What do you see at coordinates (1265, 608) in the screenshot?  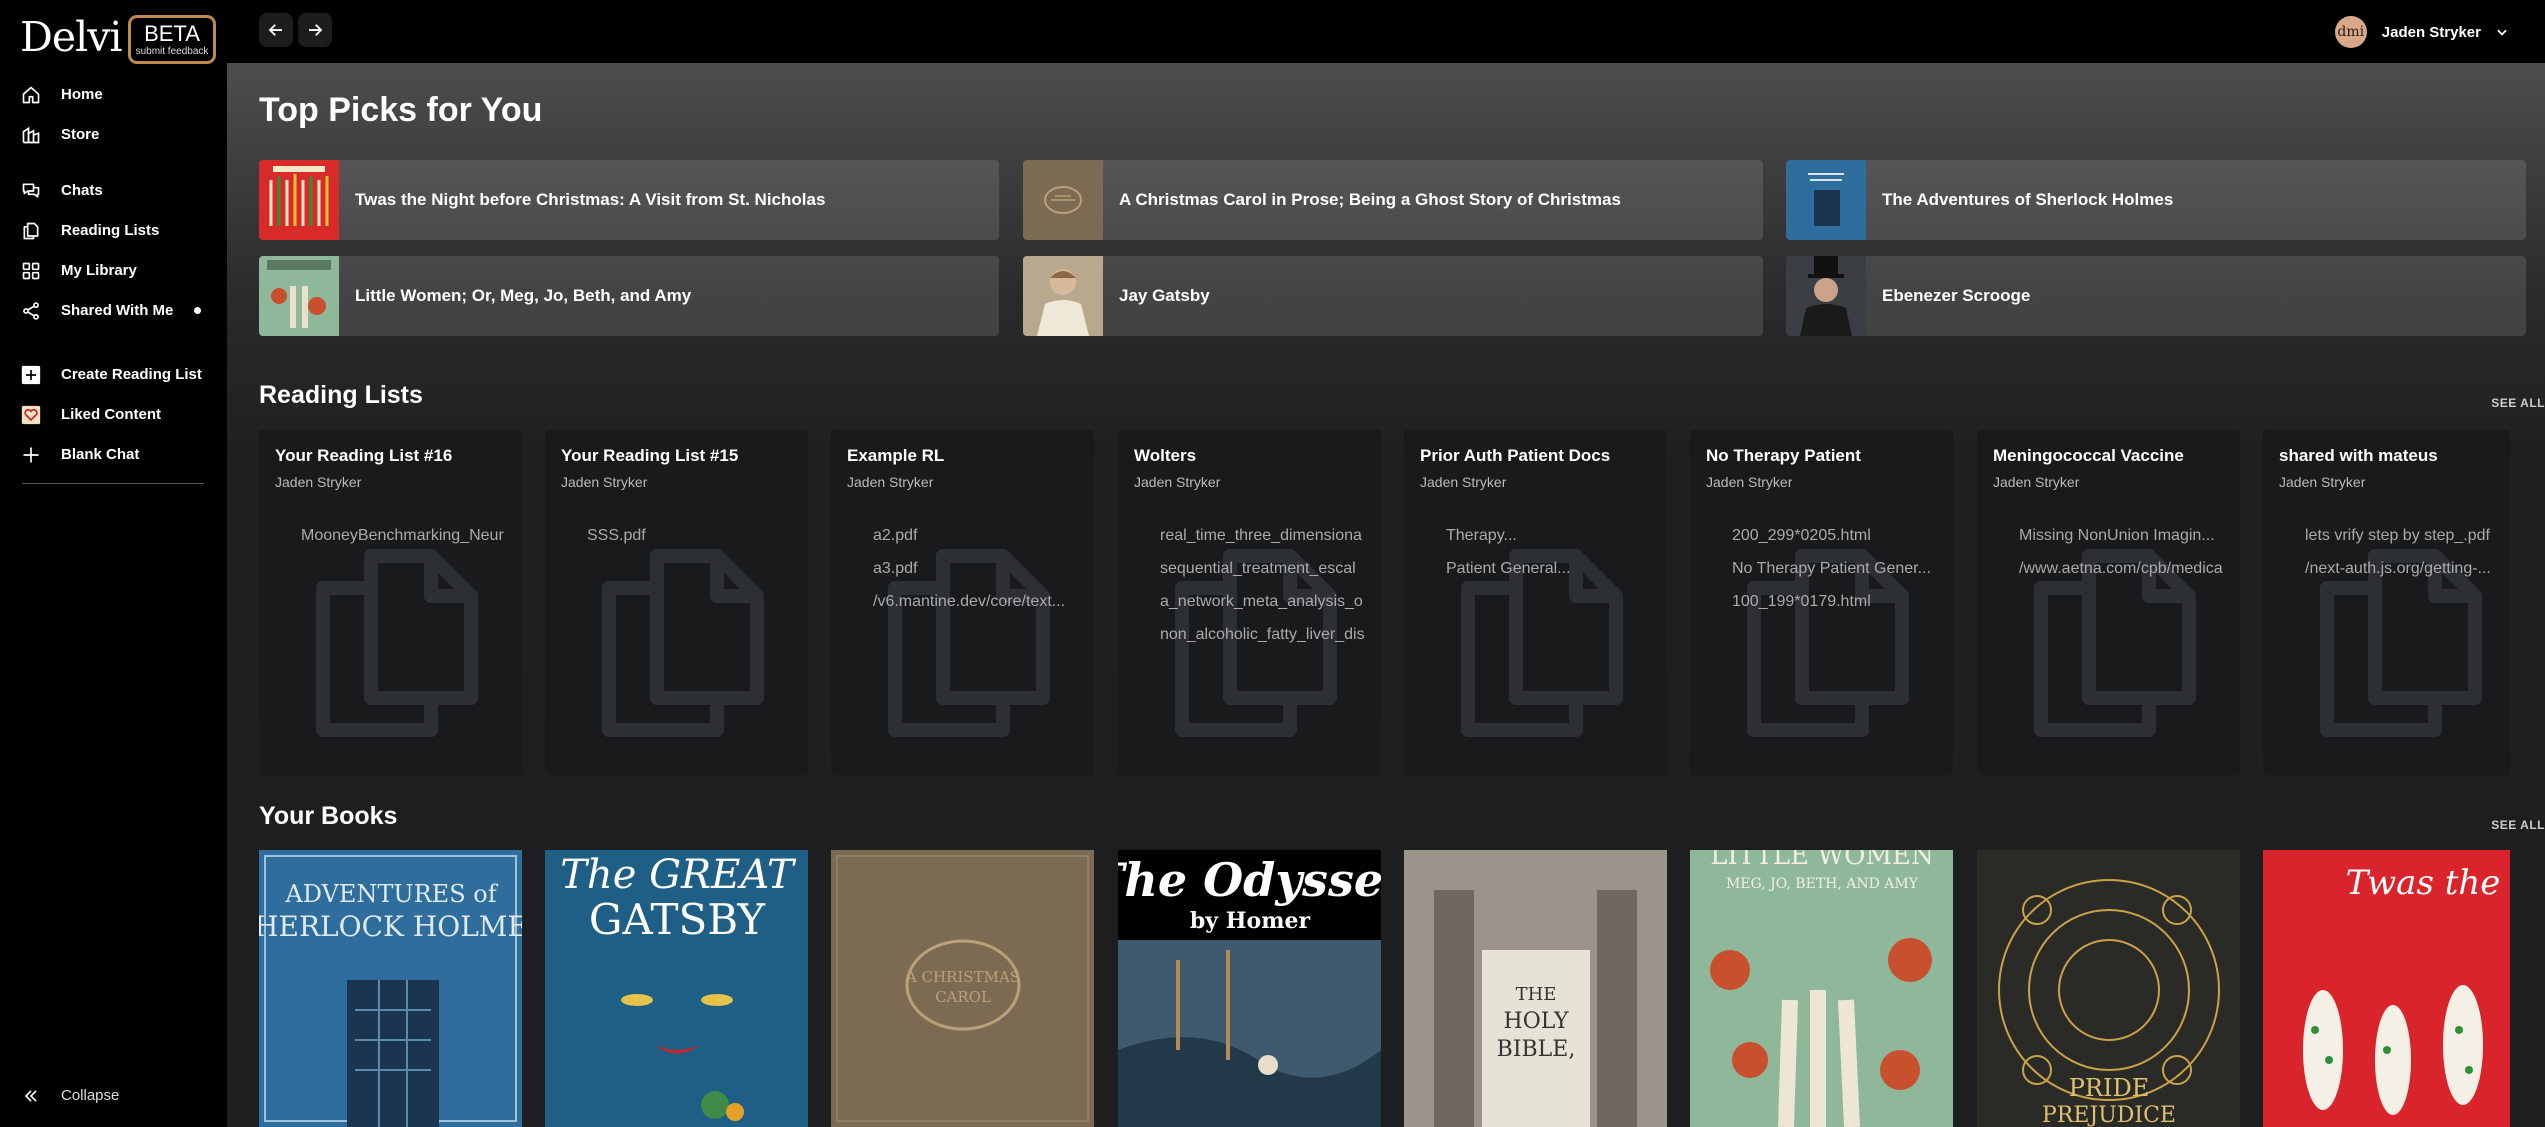 I see `reading-list-item: a_network_meta_analysis_o` at bounding box center [1265, 608].